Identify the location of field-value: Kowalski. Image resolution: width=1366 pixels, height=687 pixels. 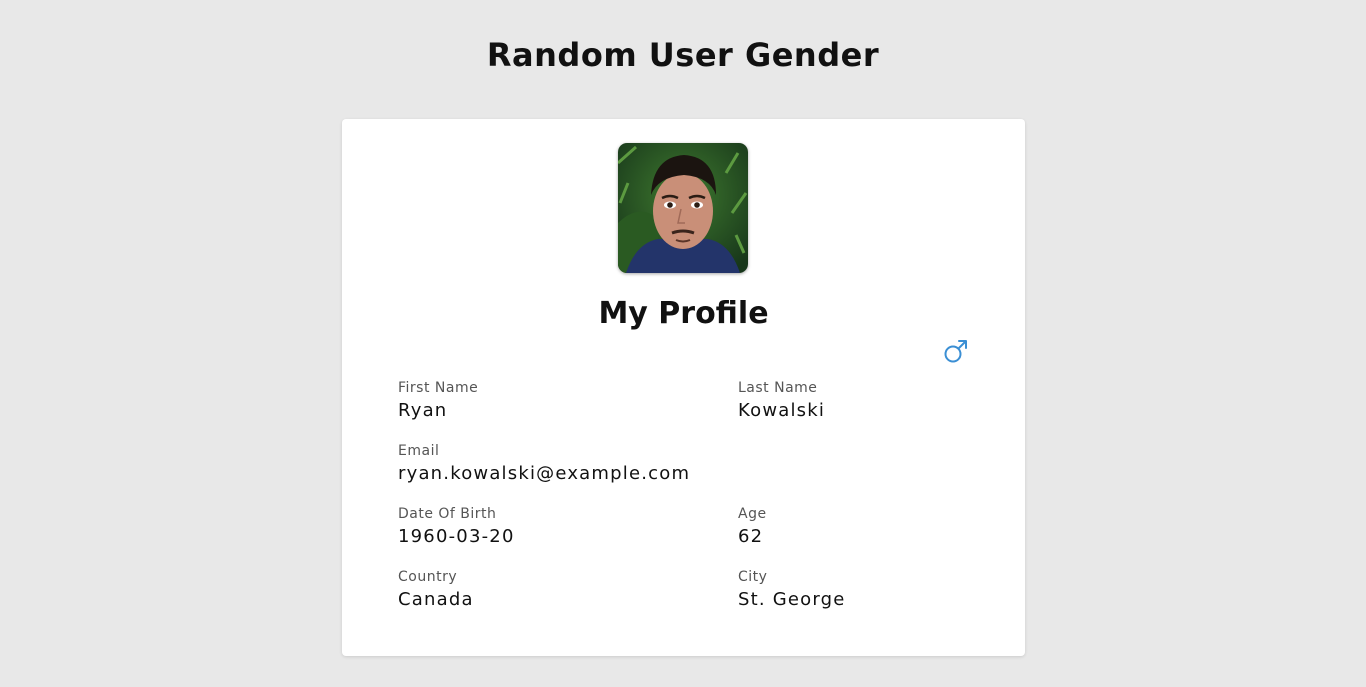
(782, 410).